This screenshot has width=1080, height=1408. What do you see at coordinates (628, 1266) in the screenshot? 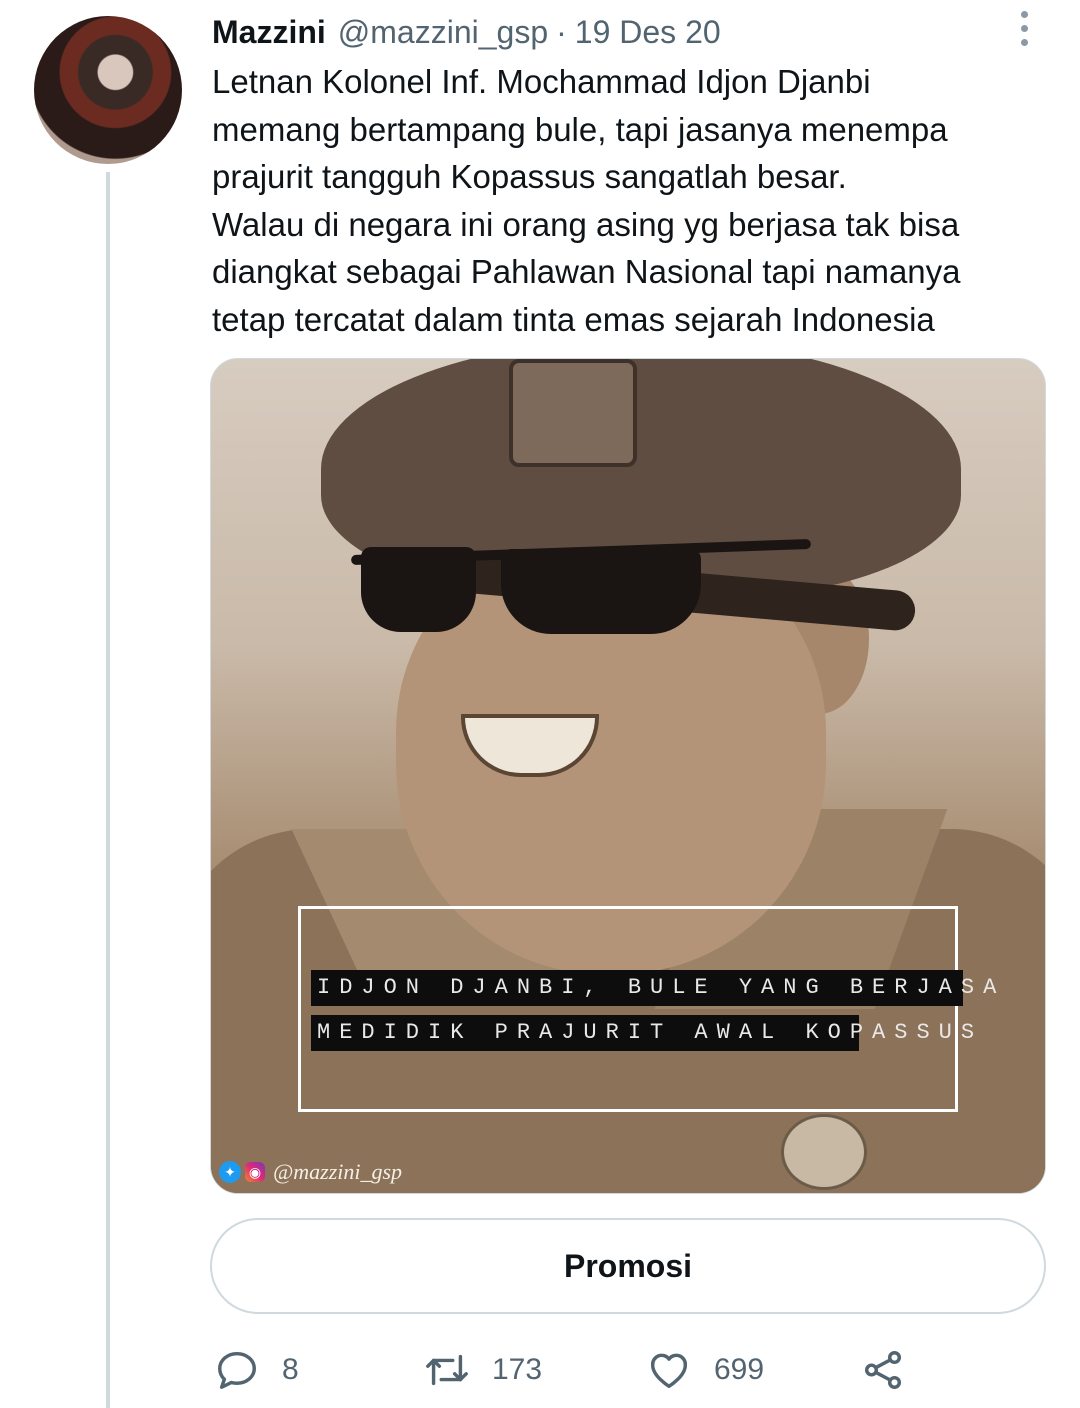
I see `promote-button: Promosi` at bounding box center [628, 1266].